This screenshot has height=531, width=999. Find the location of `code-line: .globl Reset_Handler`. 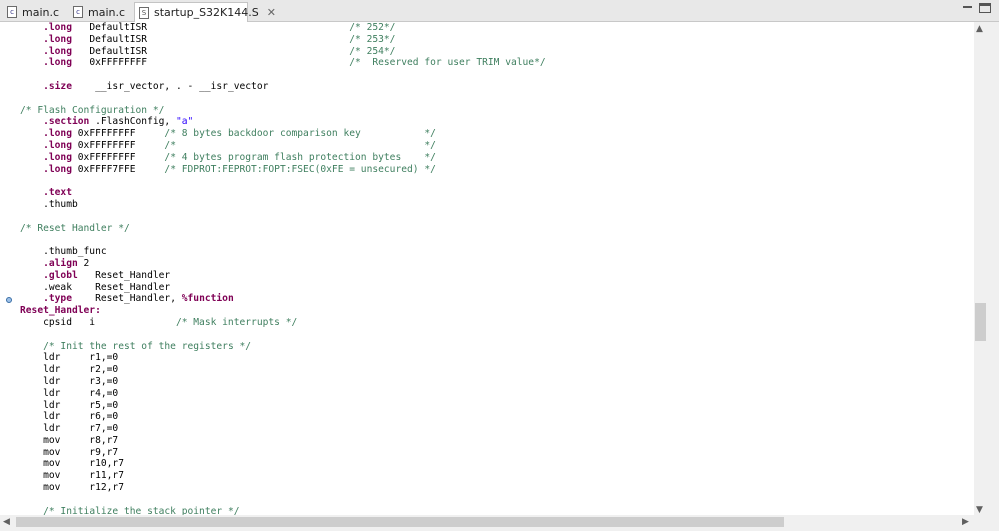

code-line: .globl Reset_Handler is located at coordinates (283, 276).